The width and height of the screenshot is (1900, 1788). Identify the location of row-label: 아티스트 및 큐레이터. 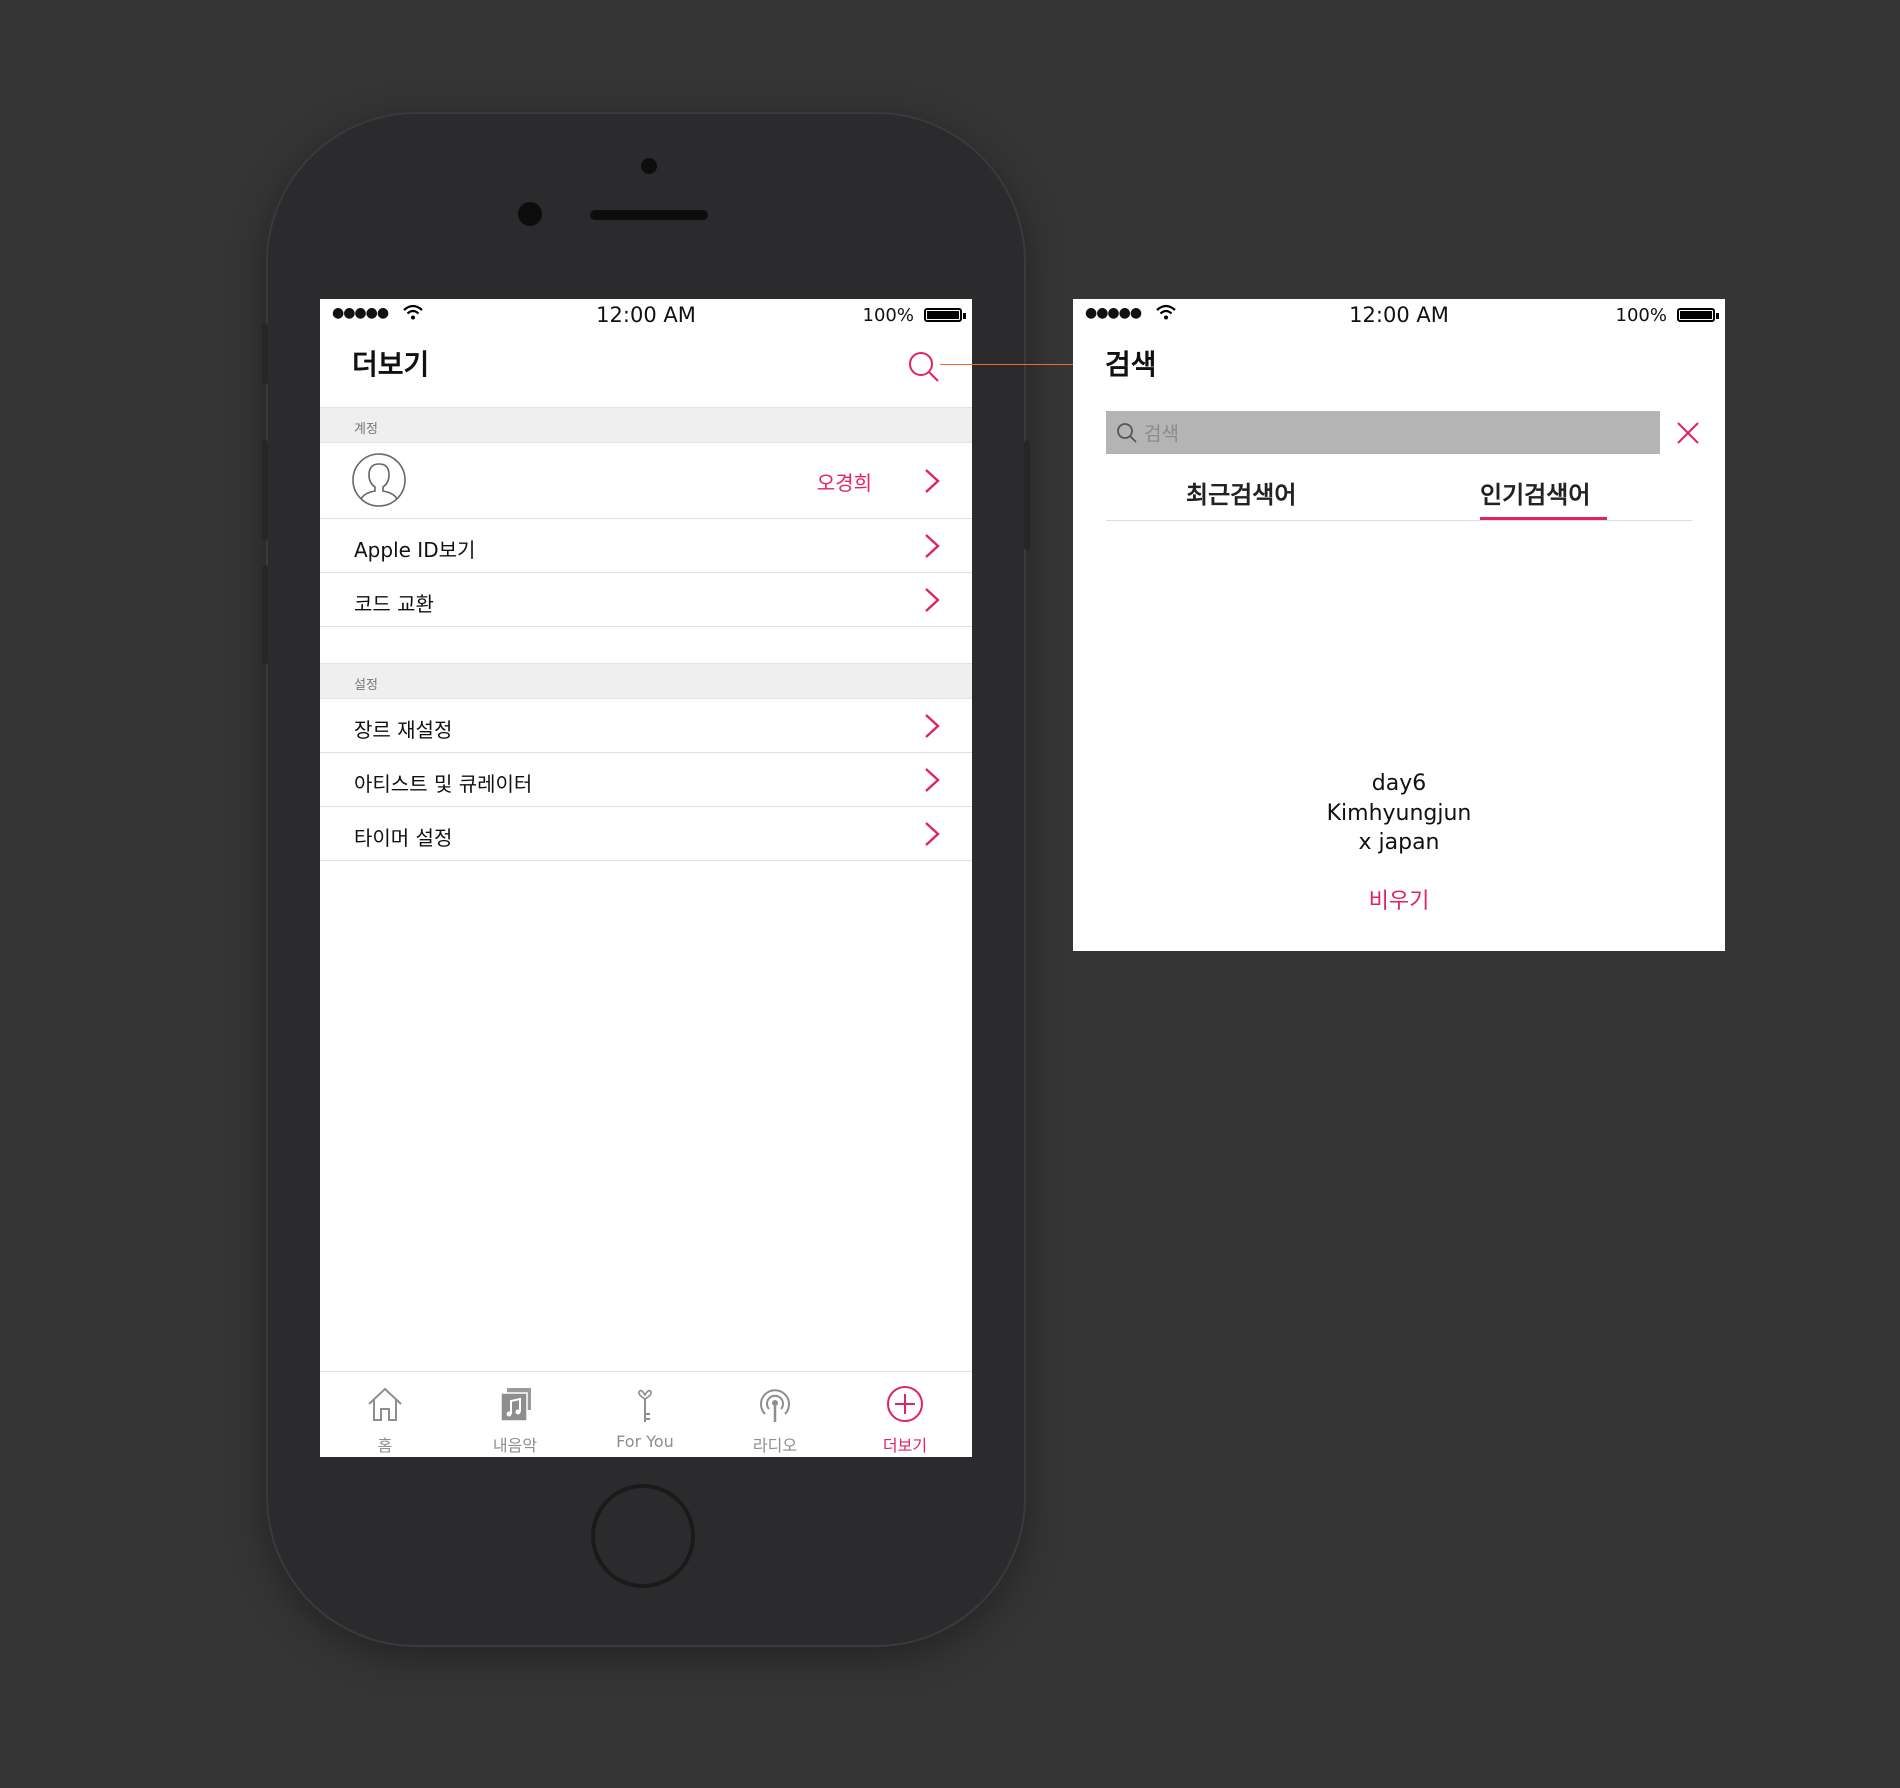
(443, 784).